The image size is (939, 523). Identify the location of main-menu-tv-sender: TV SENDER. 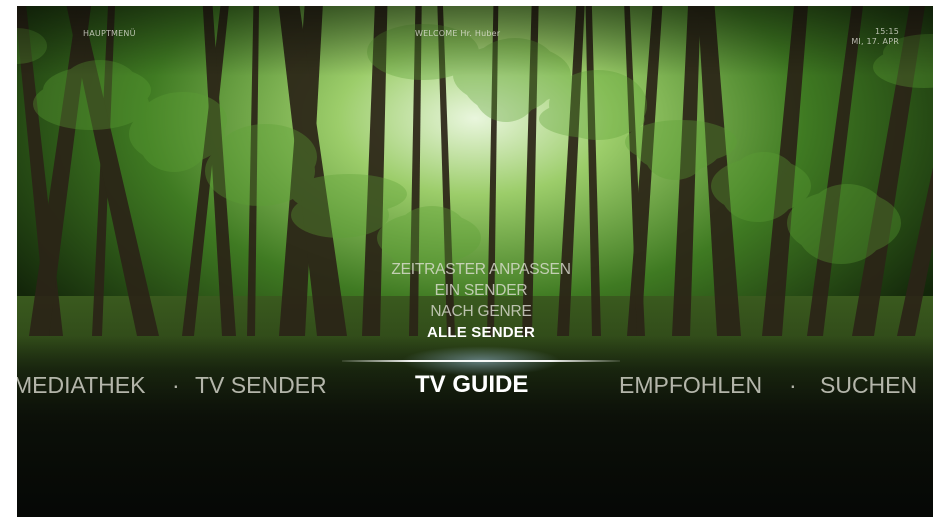
(261, 385).